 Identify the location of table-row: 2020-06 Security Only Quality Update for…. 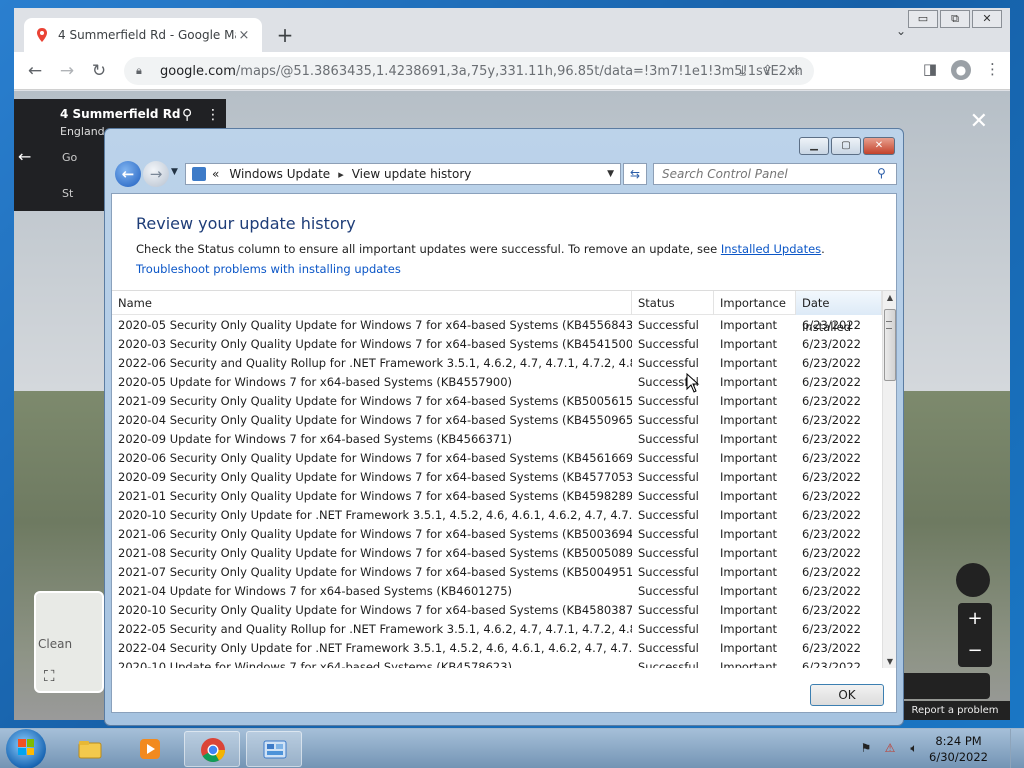
(497, 458).